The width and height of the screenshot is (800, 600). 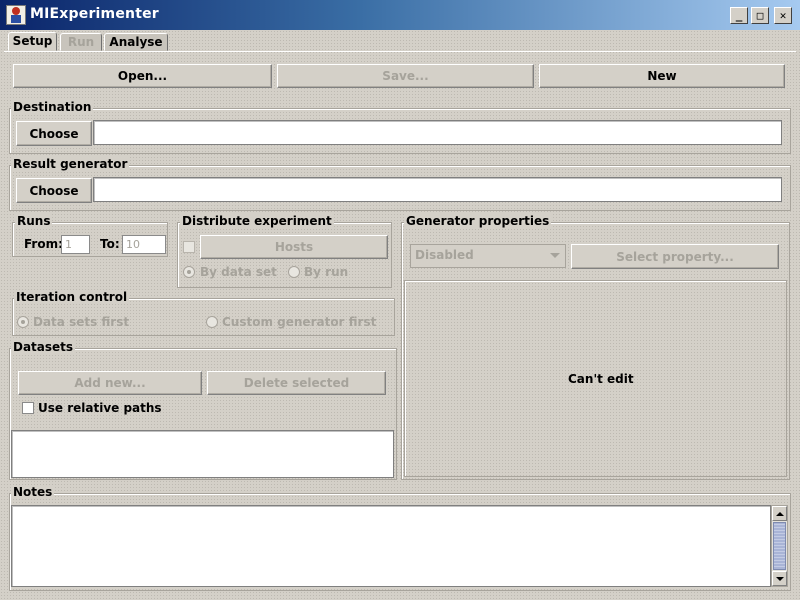 What do you see at coordinates (136, 42) in the screenshot?
I see `tab-analyse: Analyse` at bounding box center [136, 42].